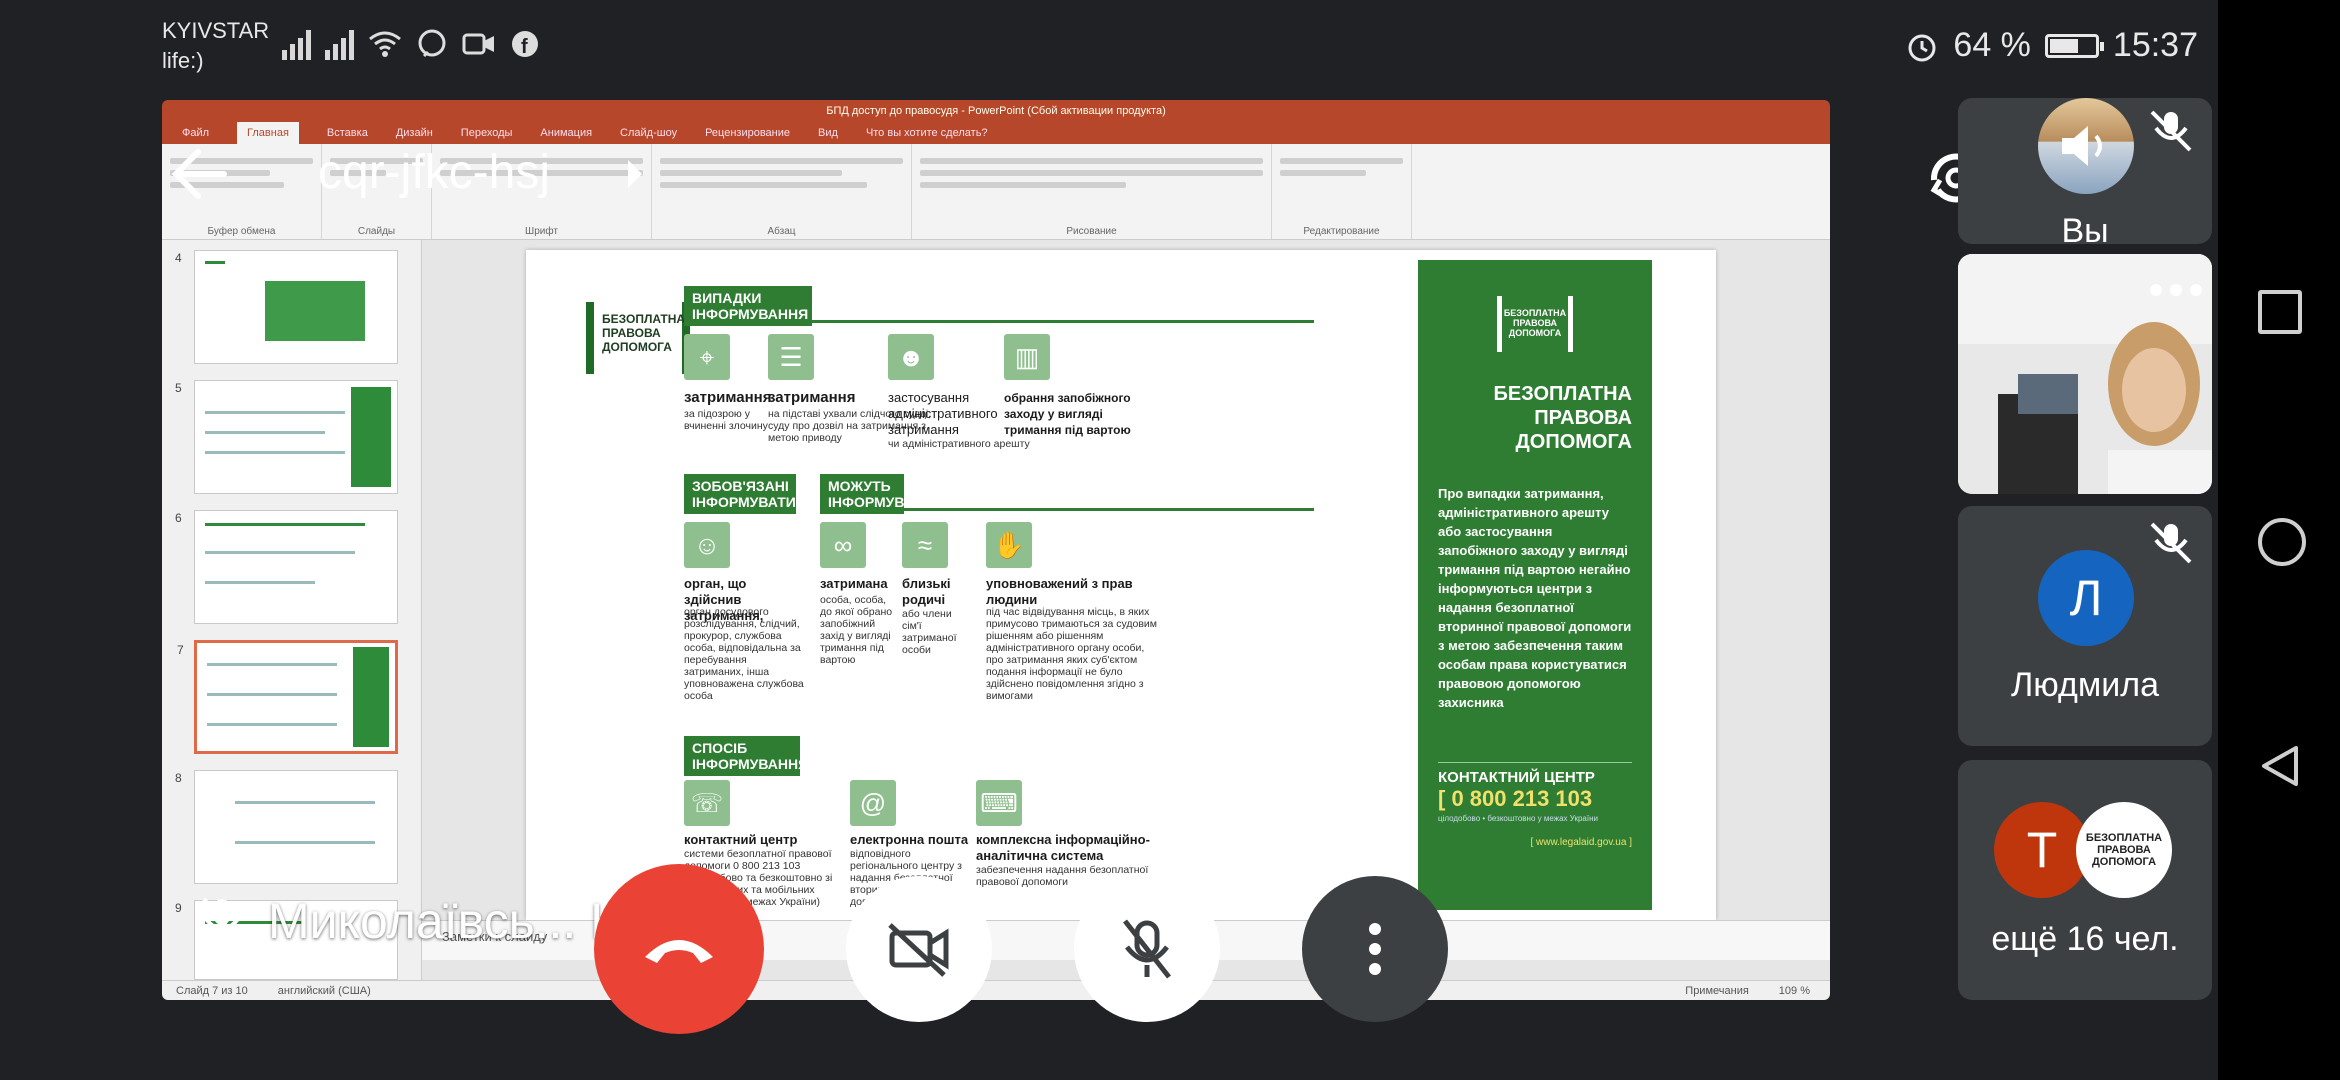 The width and height of the screenshot is (2340, 1080). What do you see at coordinates (1342, 191) in the screenshot?
I see `ribbon-group-editing: Редактирование` at bounding box center [1342, 191].